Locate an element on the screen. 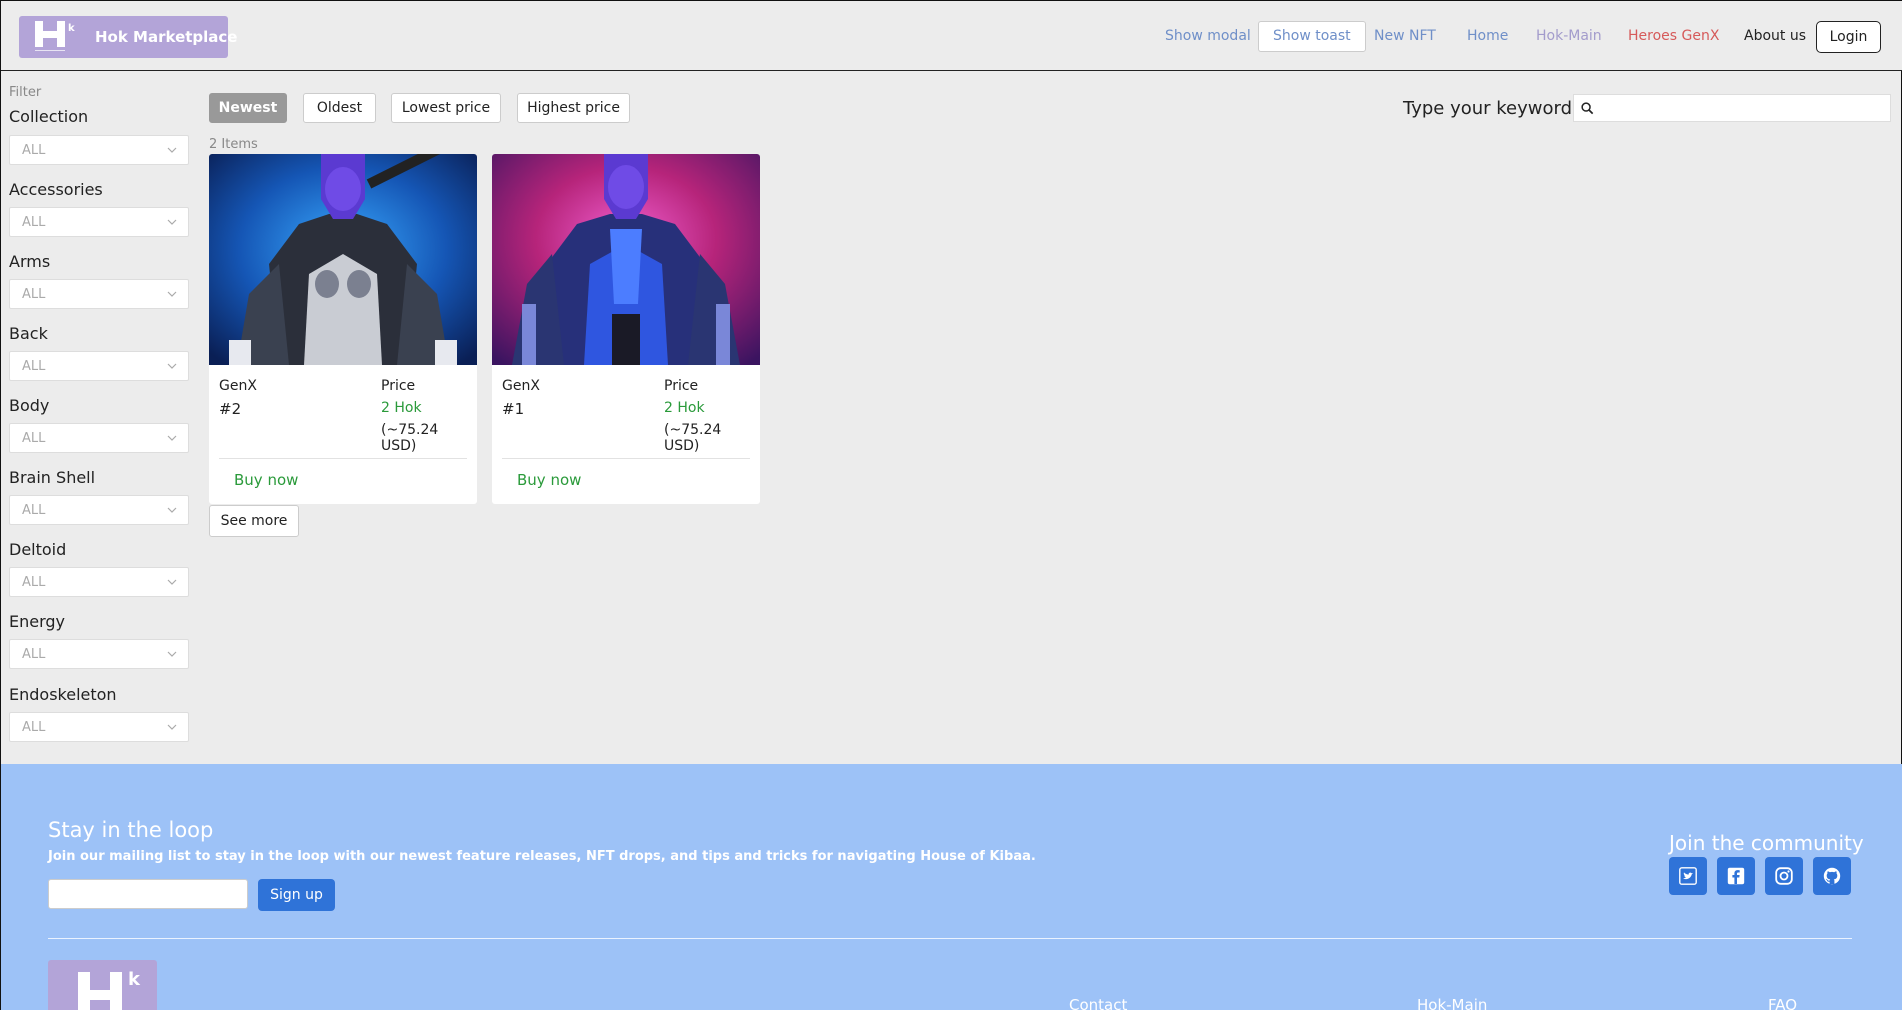  filter-select-body: ALL is located at coordinates (99, 438).